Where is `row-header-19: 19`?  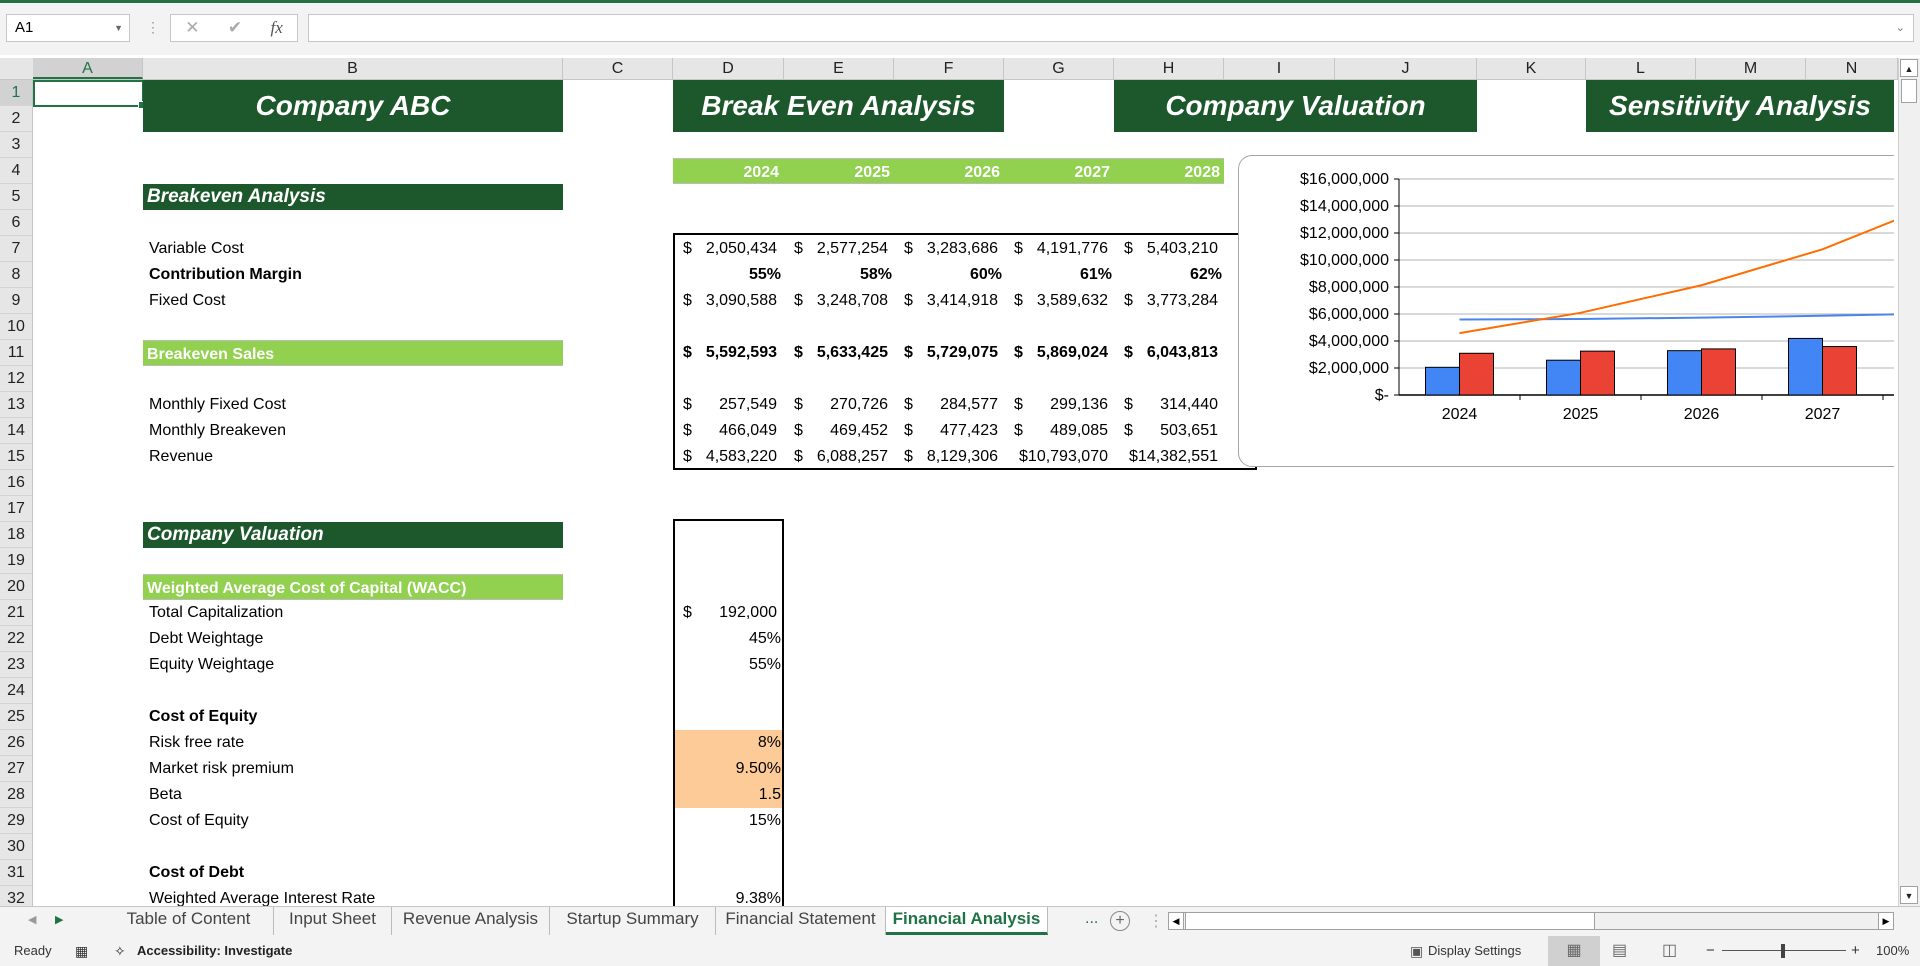
row-header-19: 19 is located at coordinates (16, 561).